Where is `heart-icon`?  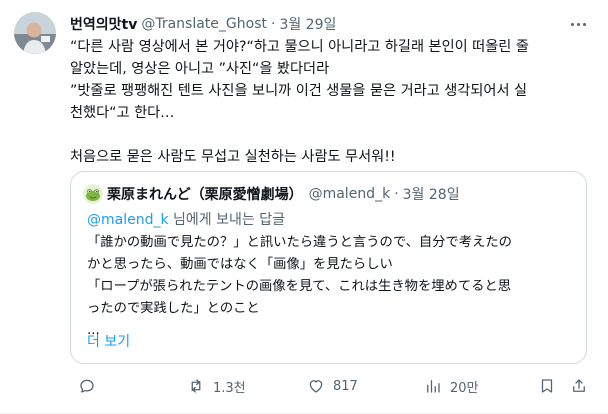
heart-icon is located at coordinates (316, 386).